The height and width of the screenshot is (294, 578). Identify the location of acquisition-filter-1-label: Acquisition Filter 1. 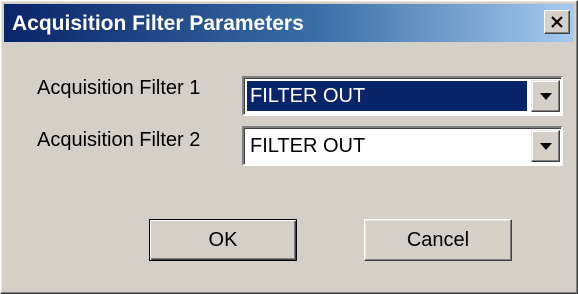
(119, 88).